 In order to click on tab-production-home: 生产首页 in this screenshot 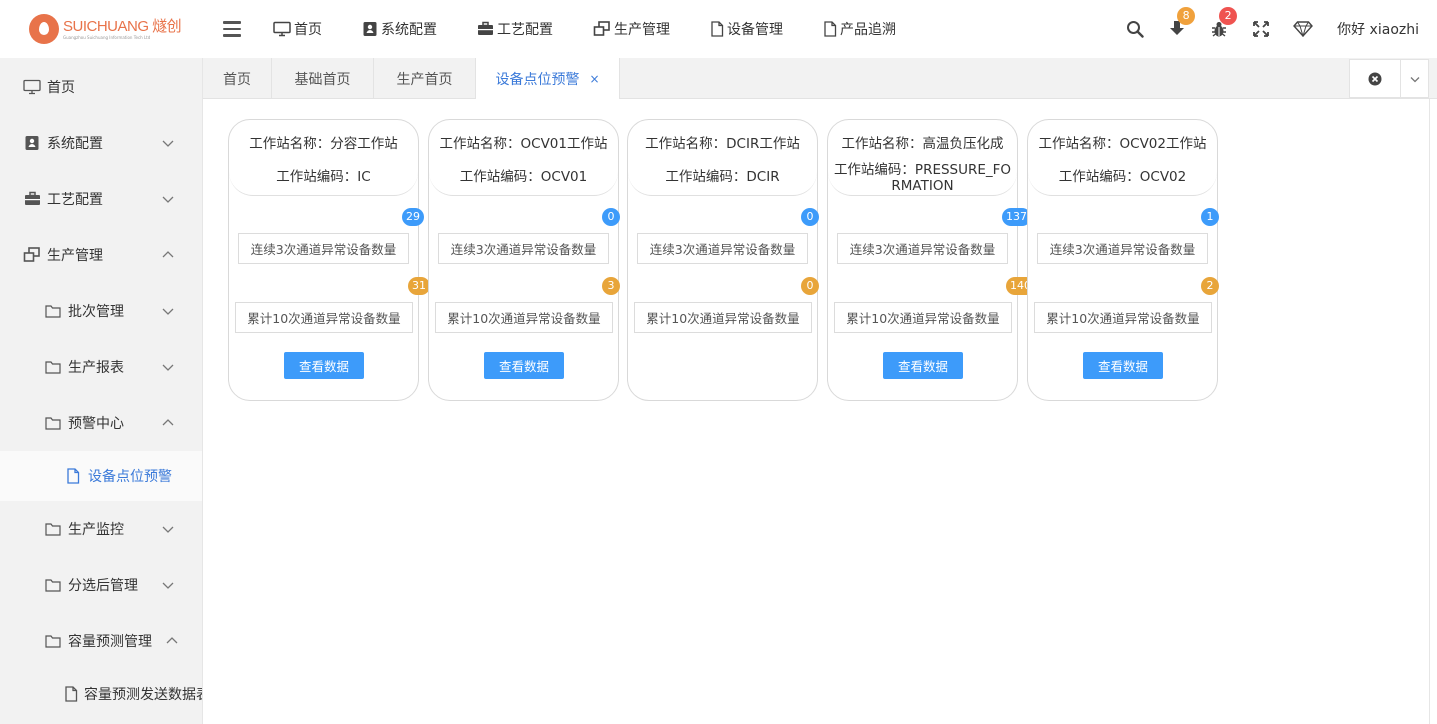, I will do `click(425, 78)`.